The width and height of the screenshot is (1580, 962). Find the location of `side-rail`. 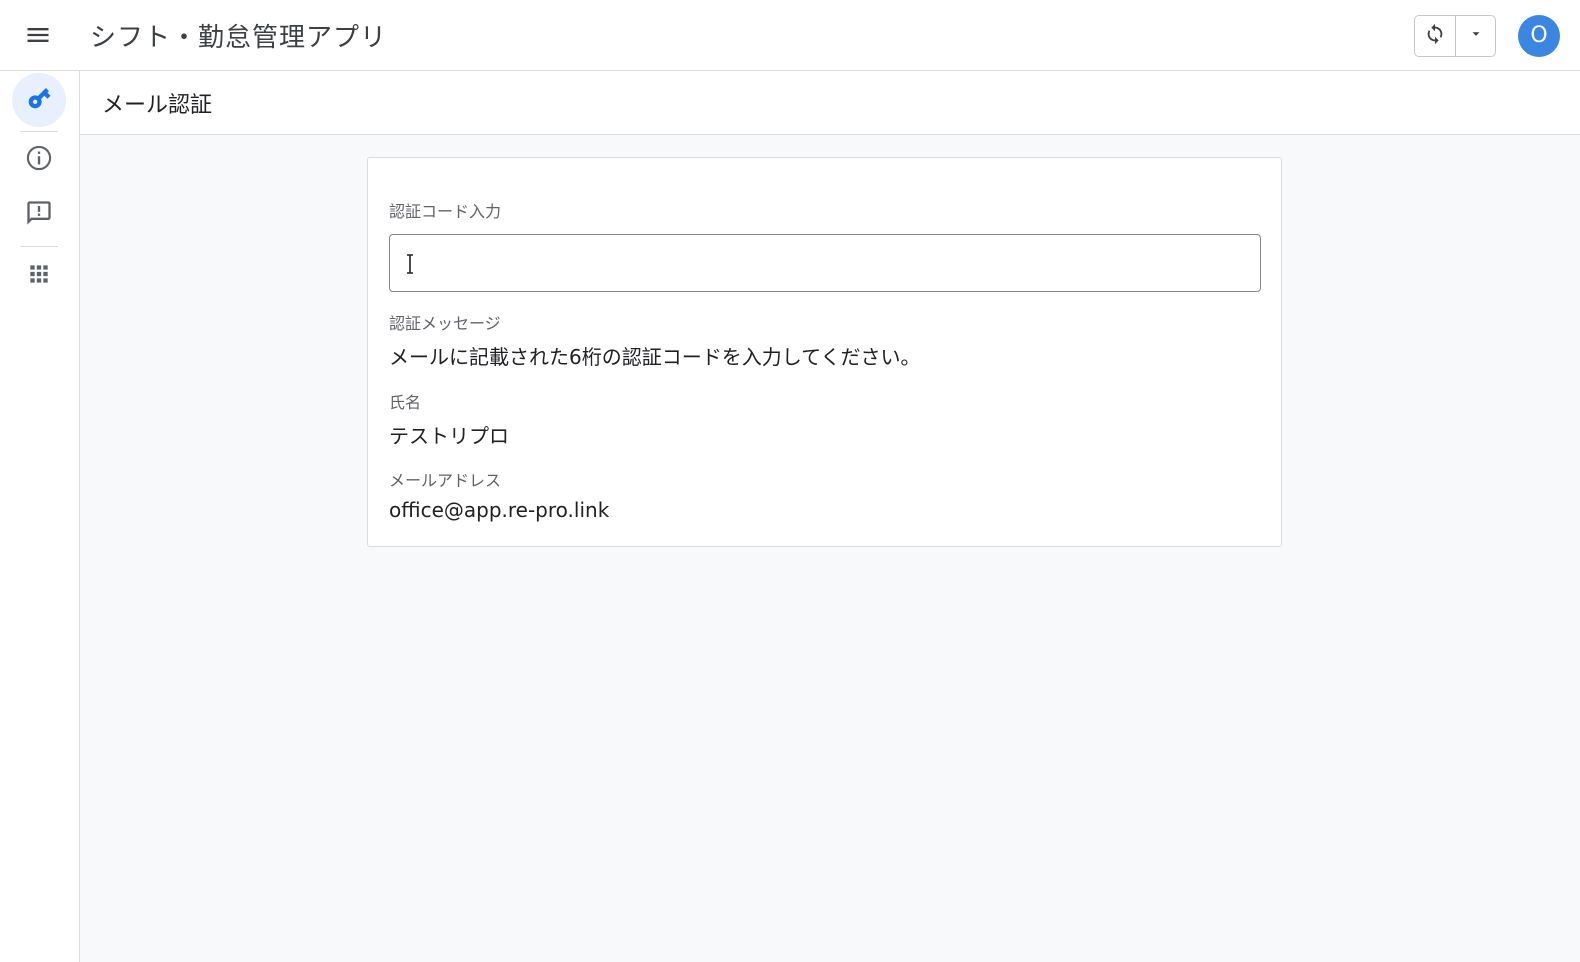

side-rail is located at coordinates (40, 516).